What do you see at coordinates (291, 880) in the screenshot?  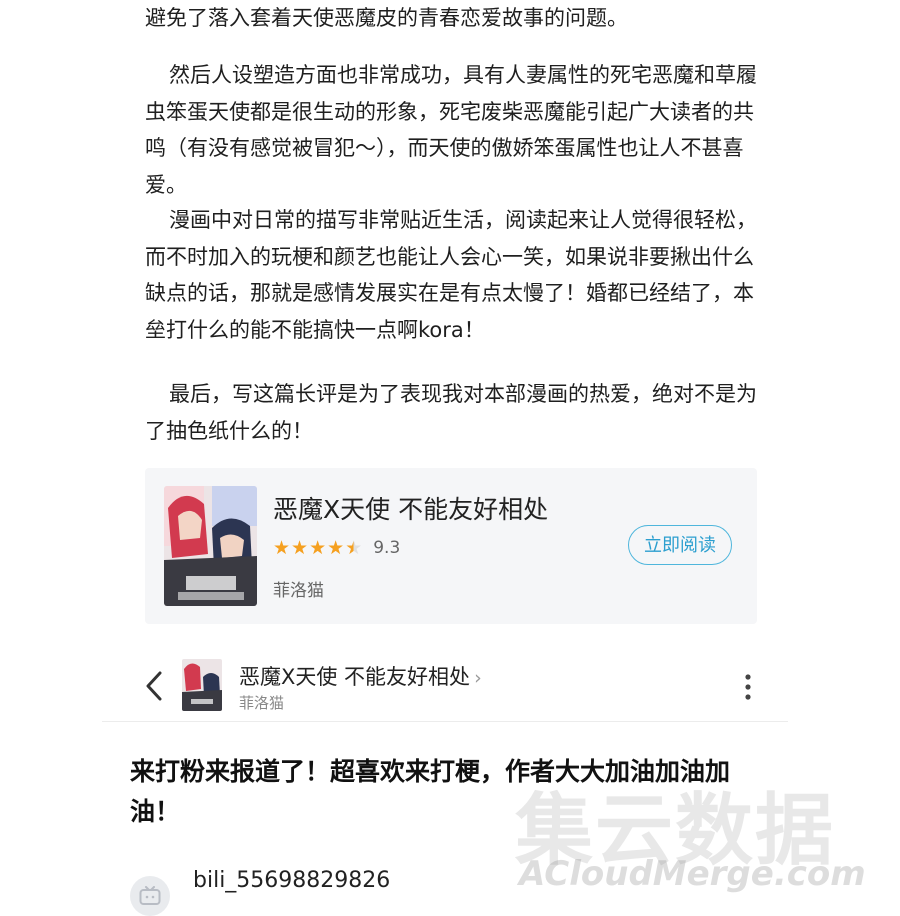 I see `comment-username: bili_55698829826` at bounding box center [291, 880].